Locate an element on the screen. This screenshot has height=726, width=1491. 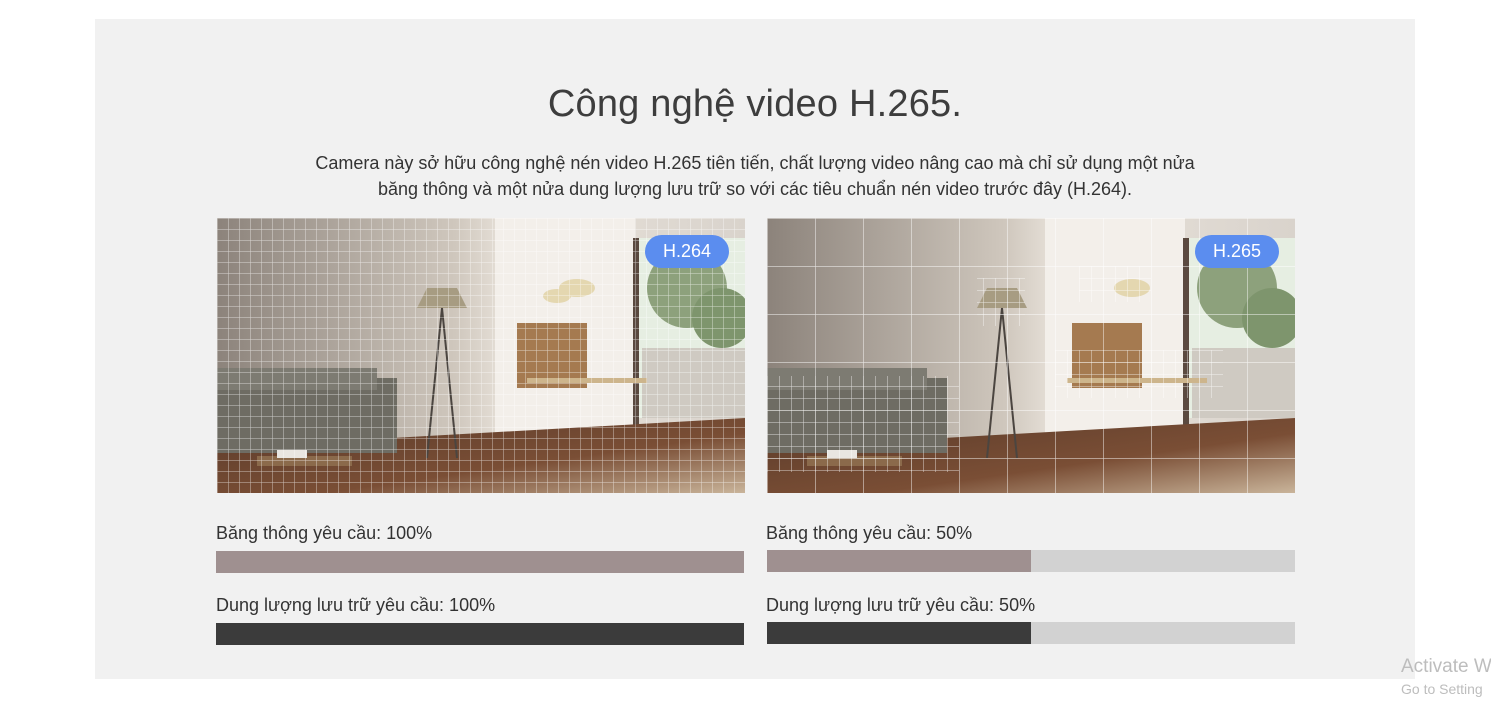
h264-bandwidth-label: Băng thông yêu cầu: 100% is located at coordinates (324, 533).